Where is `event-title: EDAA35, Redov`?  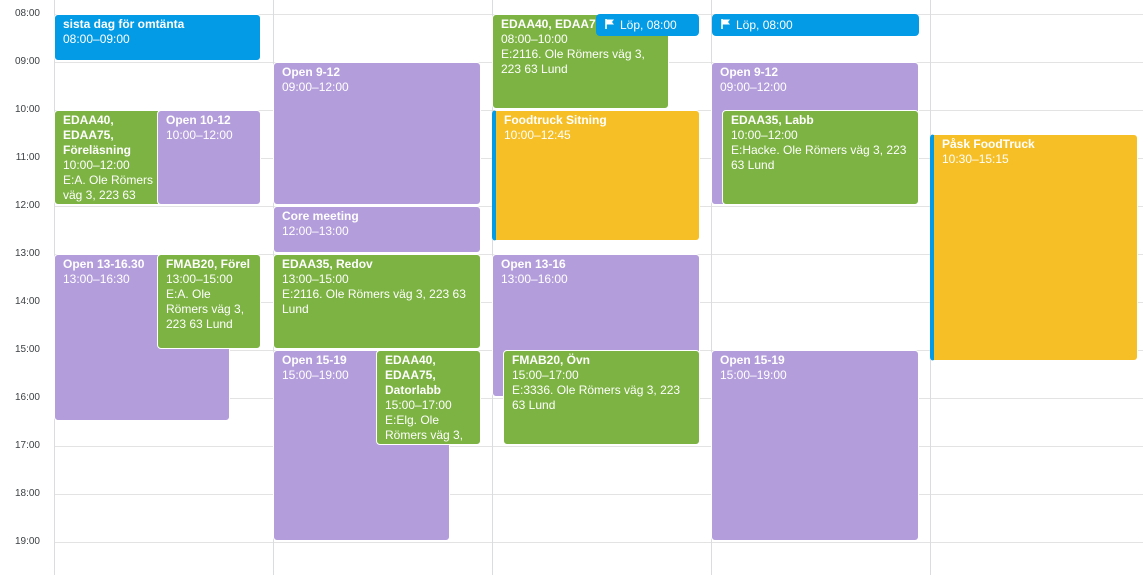 event-title: EDAA35, Redov is located at coordinates (327, 264).